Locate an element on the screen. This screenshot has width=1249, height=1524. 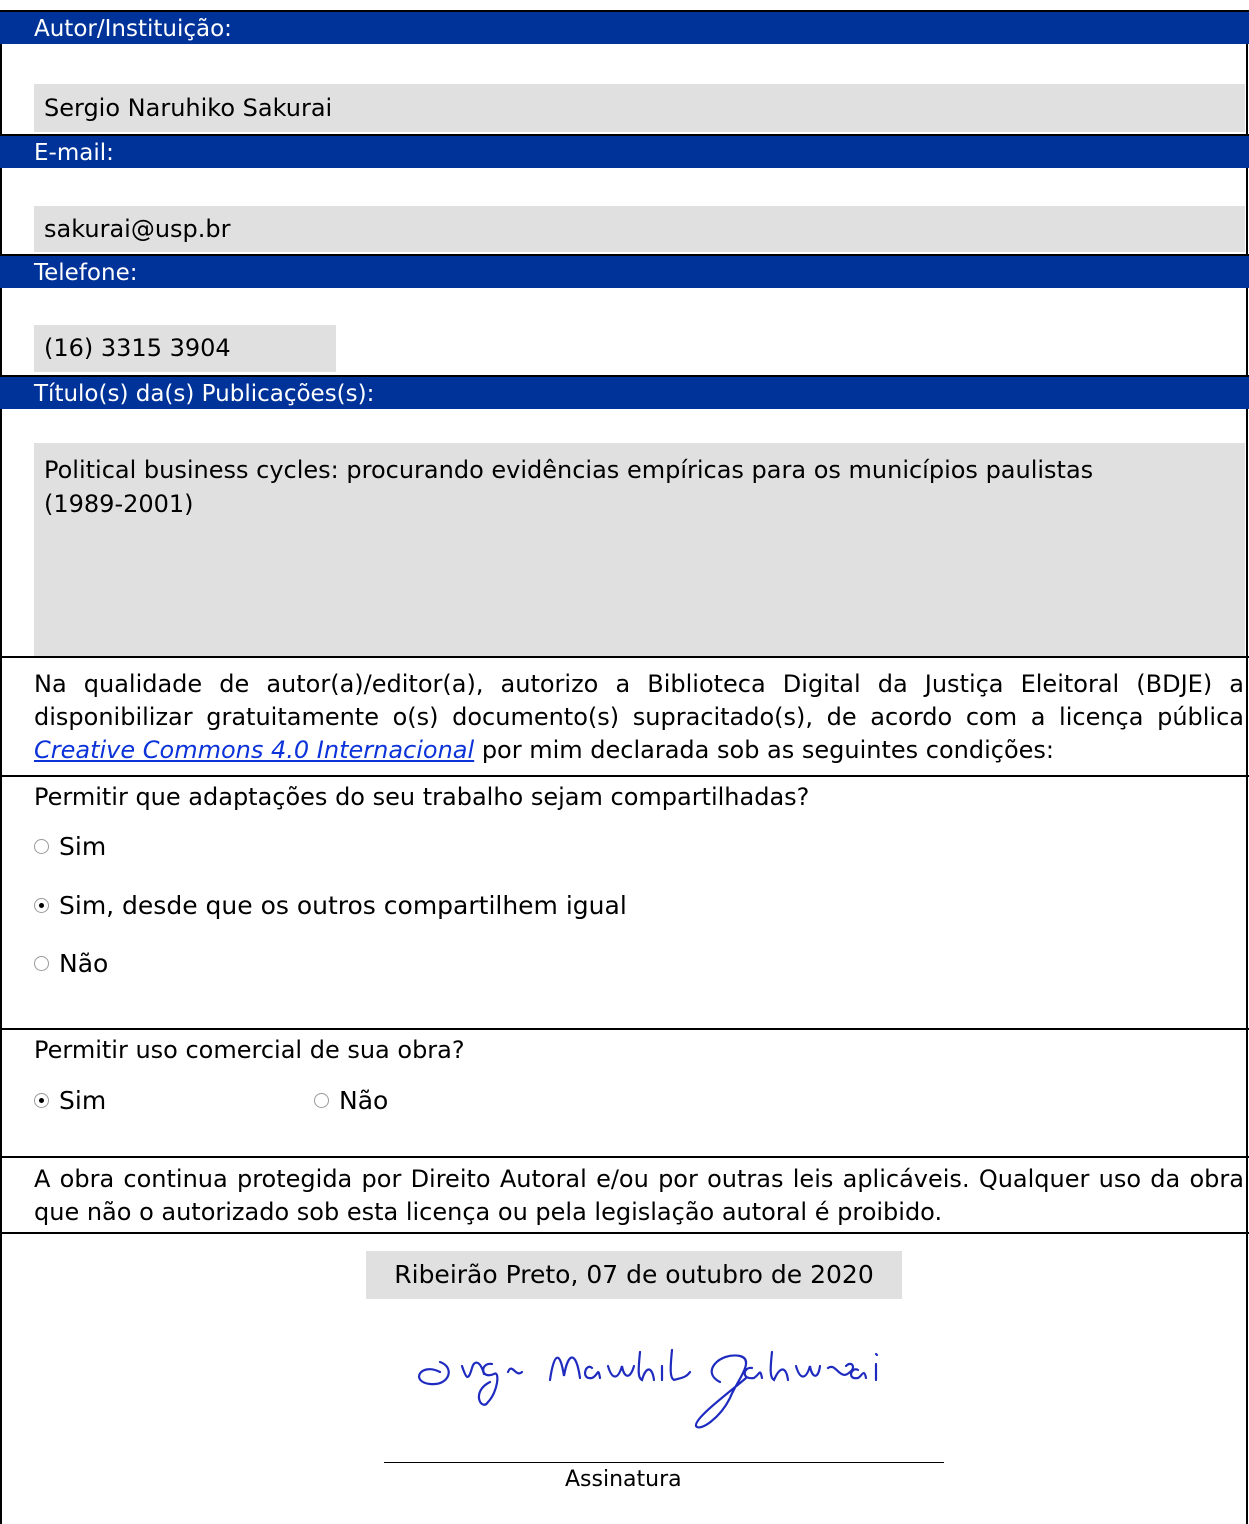
author-field: Sergio Naruhiko Sakurai is located at coordinates (639, 108).